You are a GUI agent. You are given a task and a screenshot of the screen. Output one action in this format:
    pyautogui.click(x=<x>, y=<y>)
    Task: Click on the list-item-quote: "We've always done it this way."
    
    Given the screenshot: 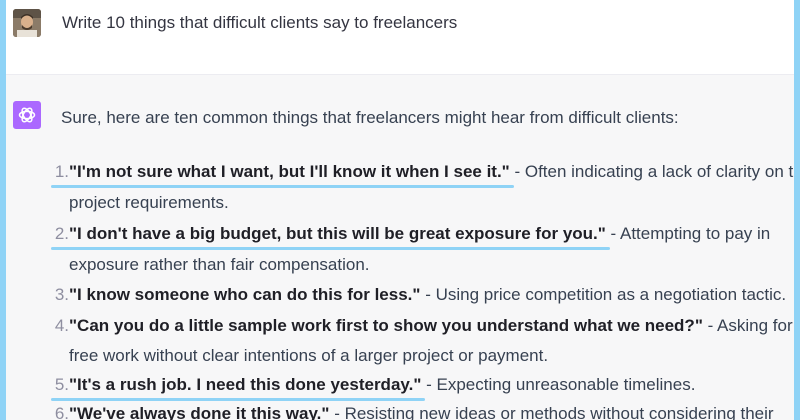 What is the action you would take?
    pyautogui.click(x=199, y=412)
    